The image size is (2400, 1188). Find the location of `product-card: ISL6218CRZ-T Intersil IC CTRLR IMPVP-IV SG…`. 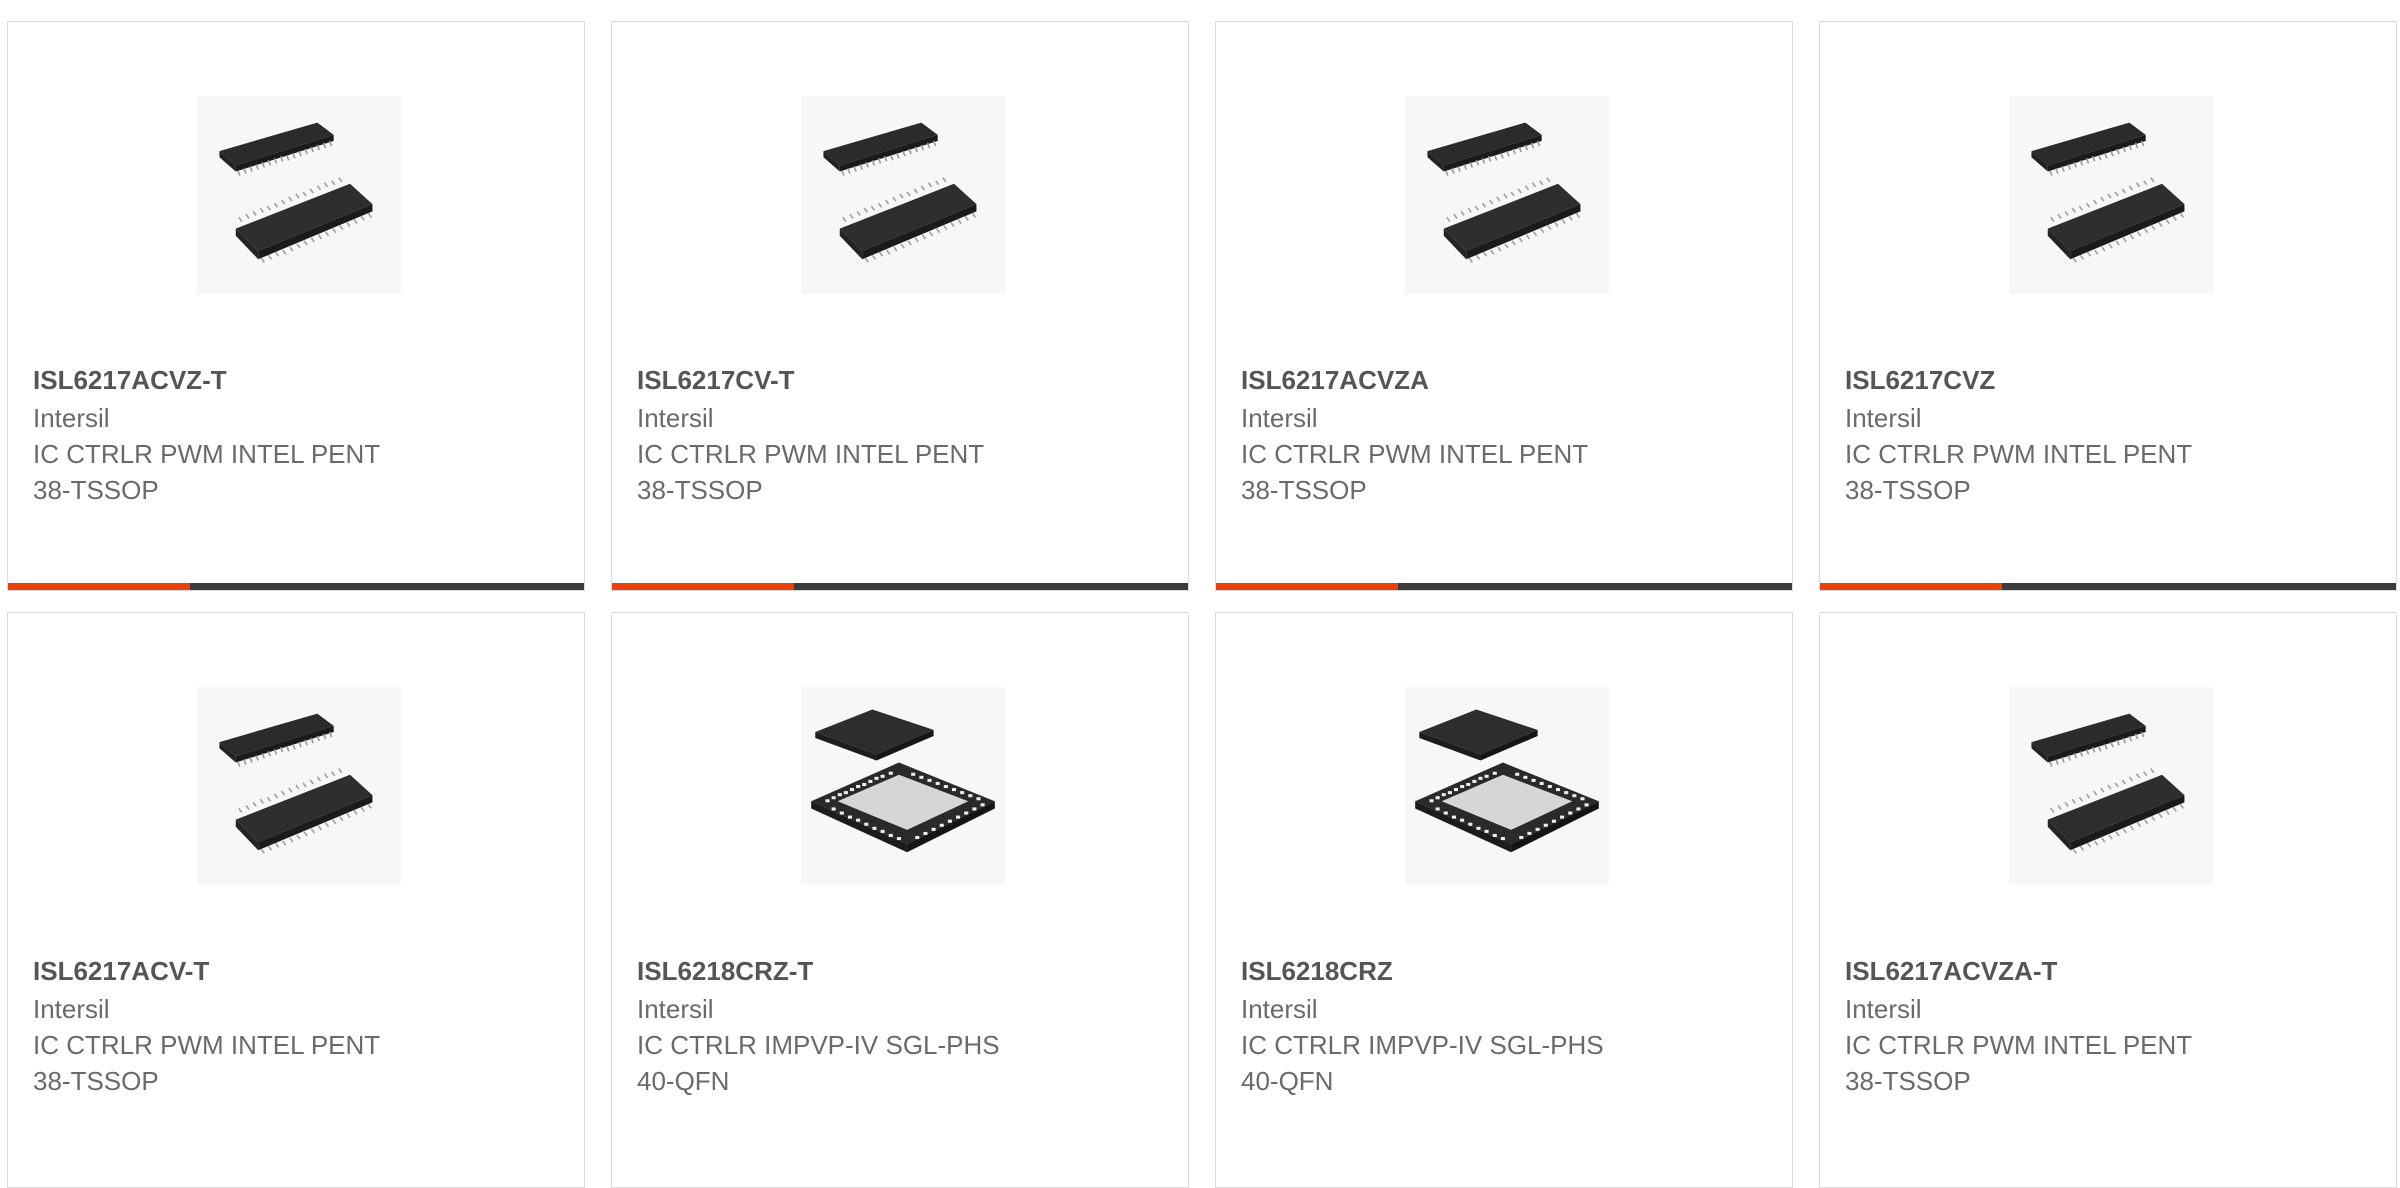

product-card: ISL6218CRZ-T Intersil IC CTRLR IMPVP-IV SG… is located at coordinates (900, 900).